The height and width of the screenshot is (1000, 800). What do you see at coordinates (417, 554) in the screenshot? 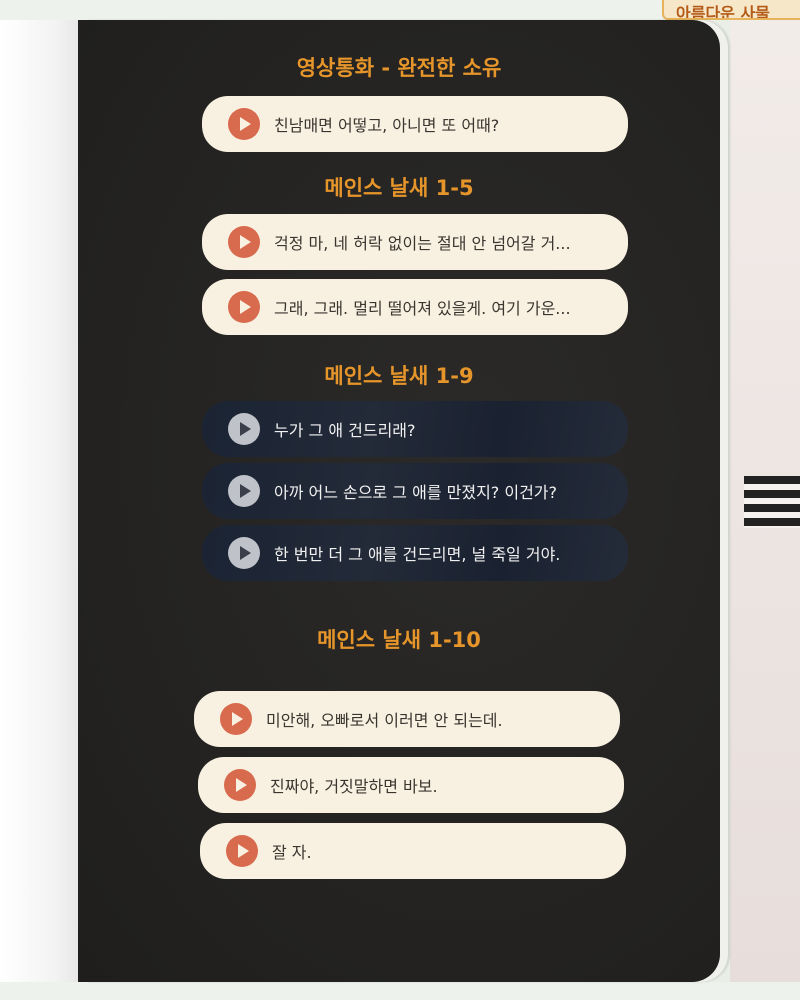
I see `voice-line-text: 한 번만 더 그 애를 건드리면, 널 죽일 거야.` at bounding box center [417, 554].